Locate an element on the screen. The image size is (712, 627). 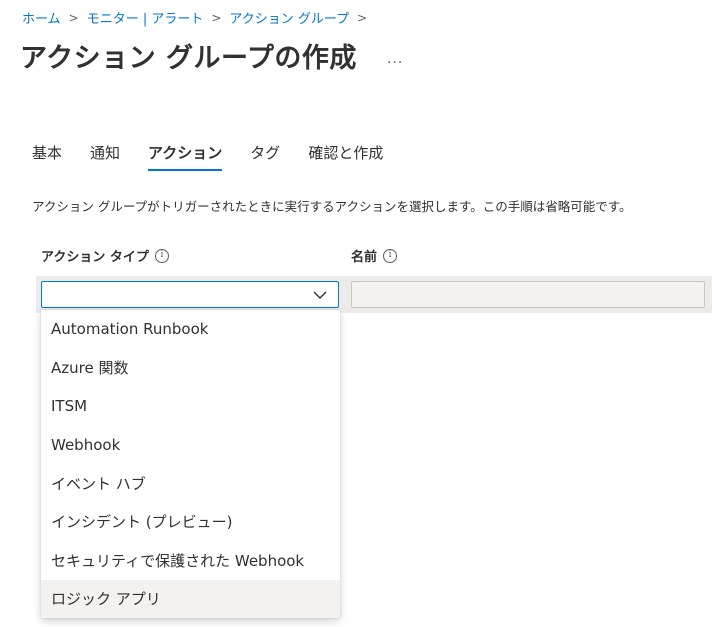
option-incident-preview: インシデント (プレビュー) is located at coordinates (190, 522).